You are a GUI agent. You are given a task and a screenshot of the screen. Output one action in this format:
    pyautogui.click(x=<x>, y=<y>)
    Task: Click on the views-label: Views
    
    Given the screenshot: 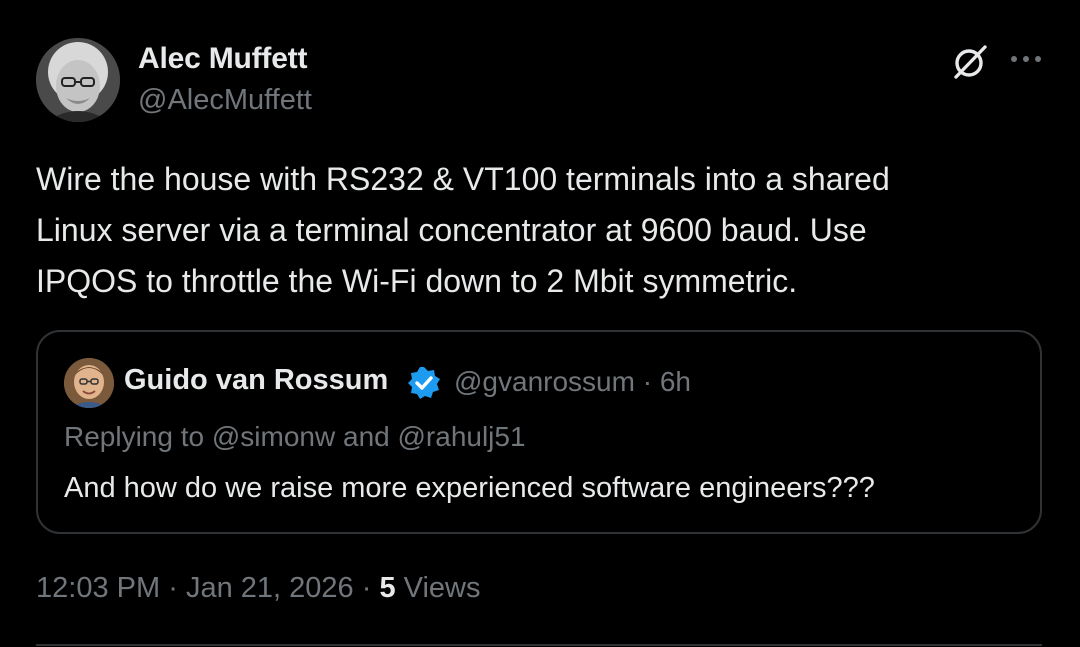 What is the action you would take?
    pyautogui.click(x=442, y=588)
    